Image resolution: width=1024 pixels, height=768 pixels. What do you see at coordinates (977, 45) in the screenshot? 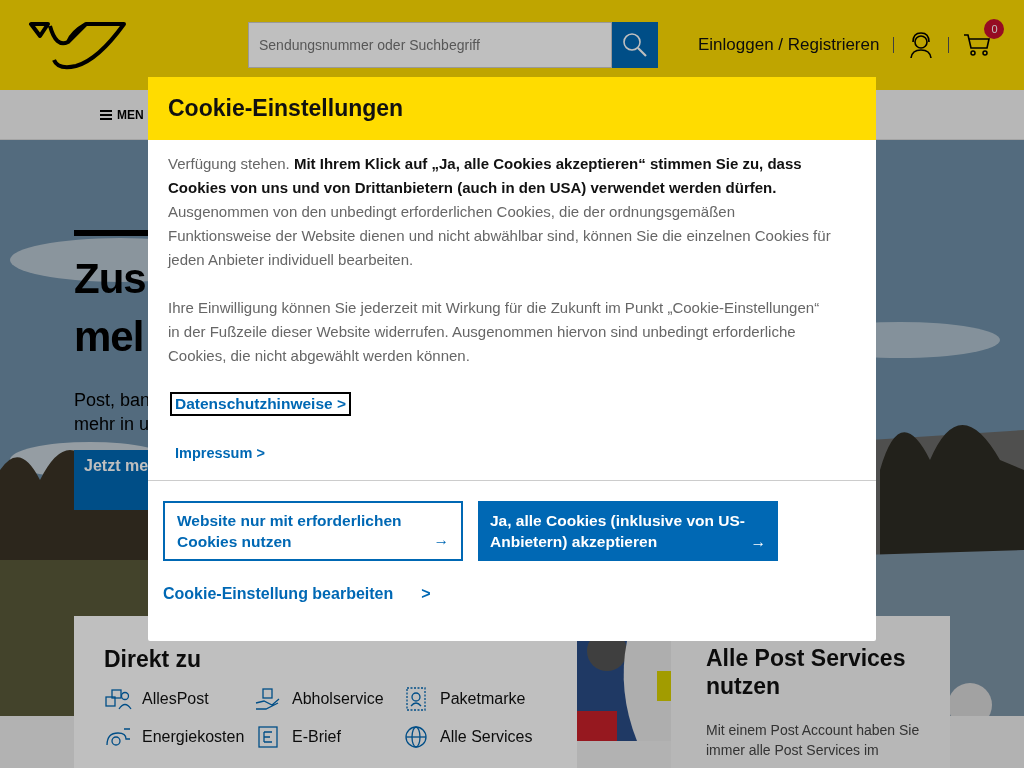
I see `cart-icon` at bounding box center [977, 45].